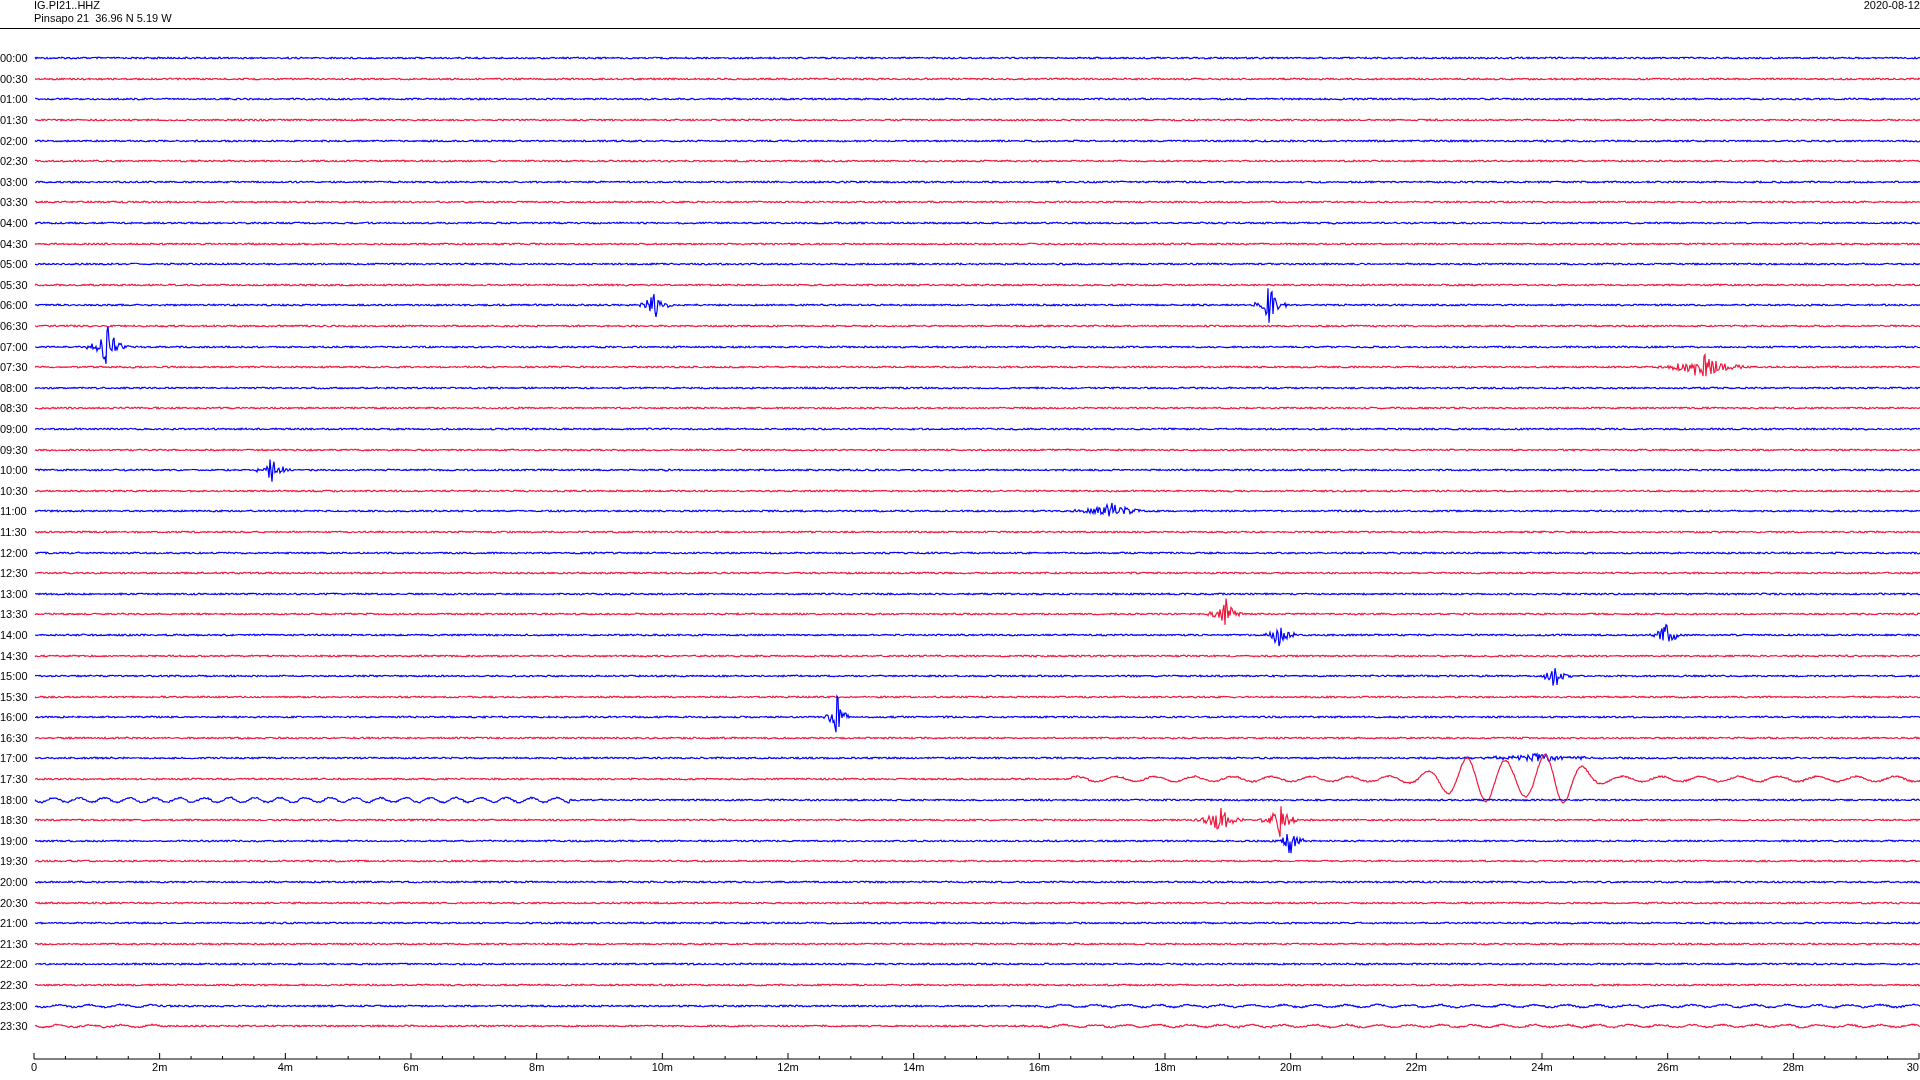 The height and width of the screenshot is (1080, 1920). What do you see at coordinates (14, 943) in the screenshot?
I see `time-label: 21:30` at bounding box center [14, 943].